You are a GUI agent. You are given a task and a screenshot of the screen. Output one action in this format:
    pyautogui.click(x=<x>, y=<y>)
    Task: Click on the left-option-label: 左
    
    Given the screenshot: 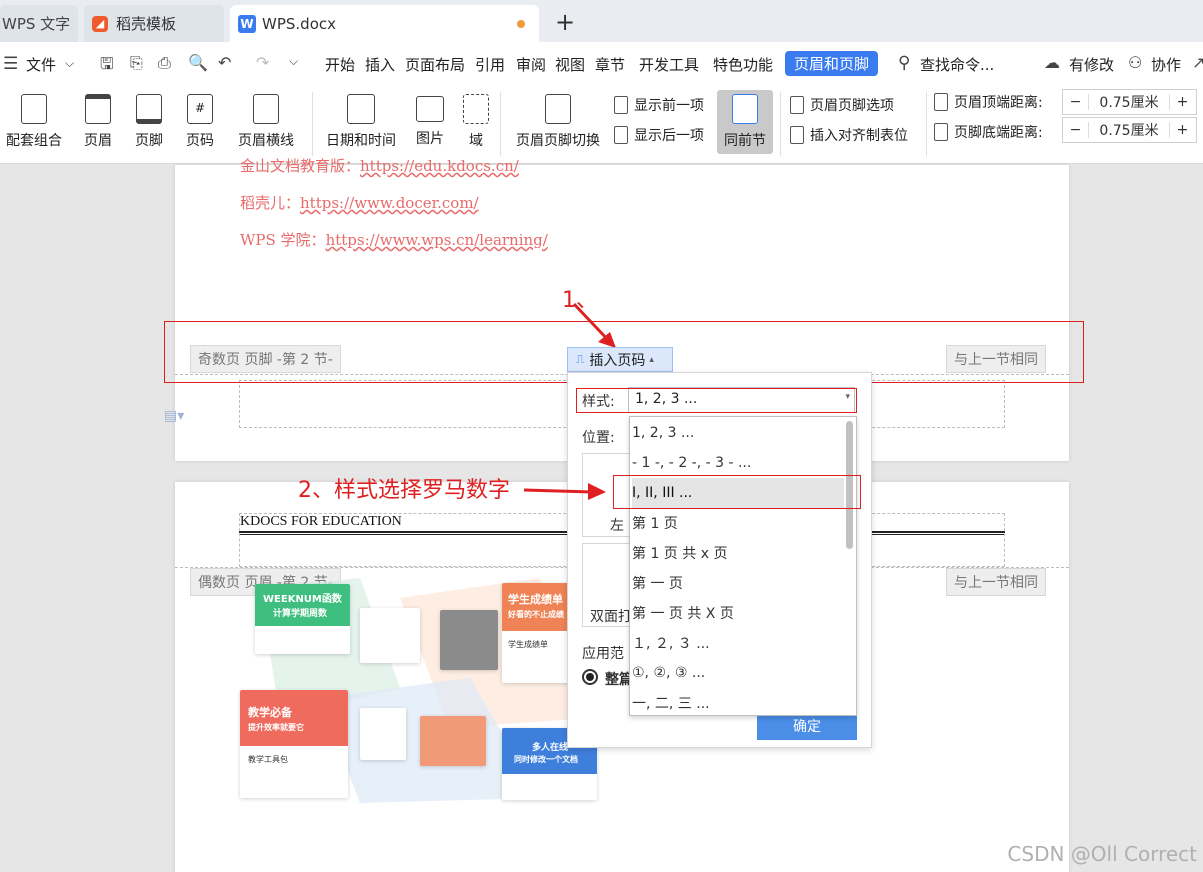 What is the action you would take?
    pyautogui.click(x=617, y=526)
    